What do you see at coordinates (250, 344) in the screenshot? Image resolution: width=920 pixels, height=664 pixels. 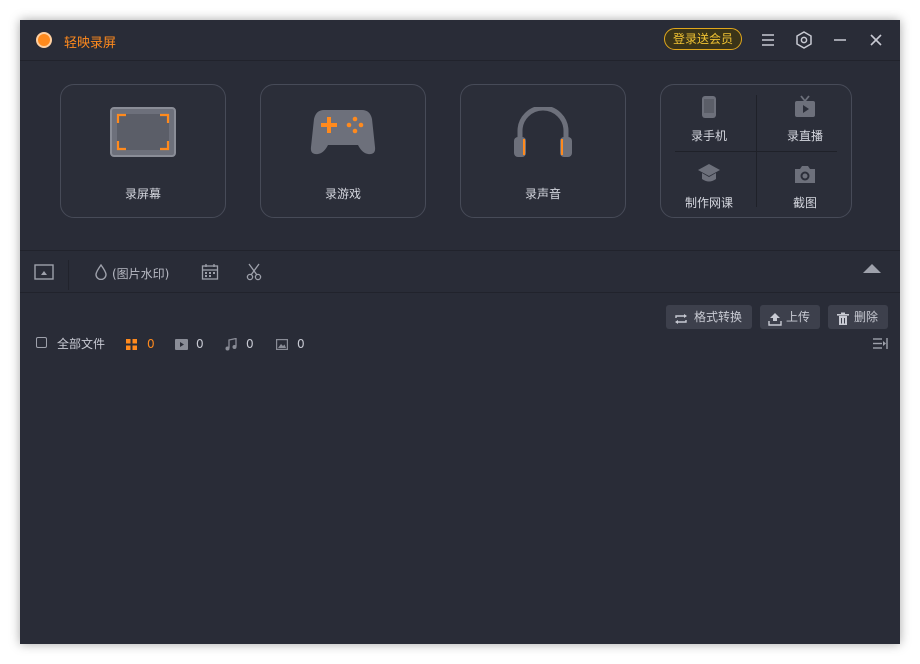 I see `audio-count: 0` at bounding box center [250, 344].